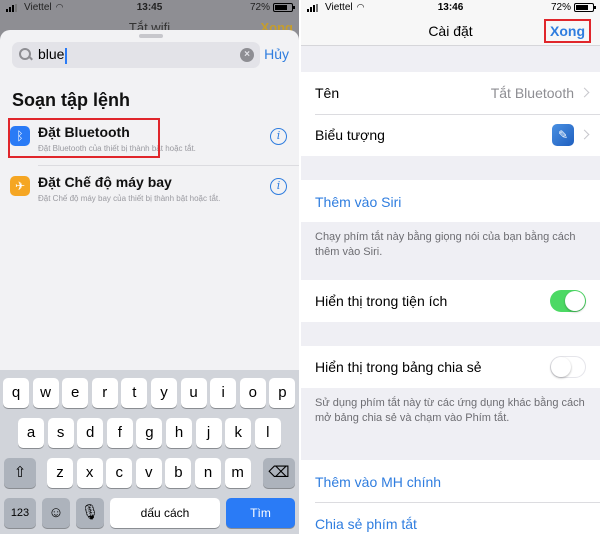 This screenshot has height=534, width=600. I want to click on shift-key: ⇧, so click(20, 473).